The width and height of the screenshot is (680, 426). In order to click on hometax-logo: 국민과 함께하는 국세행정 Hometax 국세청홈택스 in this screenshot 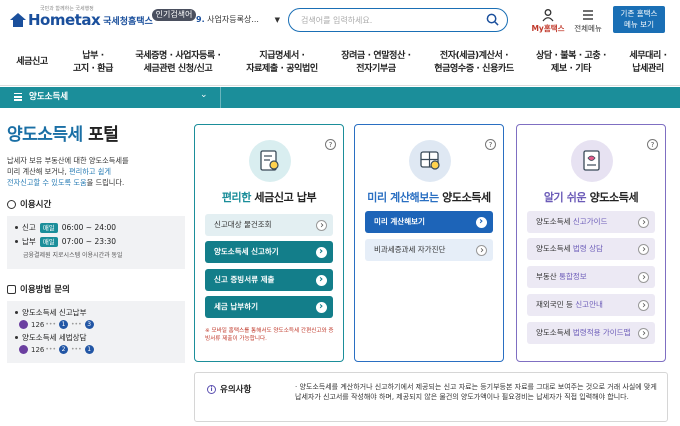, I will do `click(81, 19)`.